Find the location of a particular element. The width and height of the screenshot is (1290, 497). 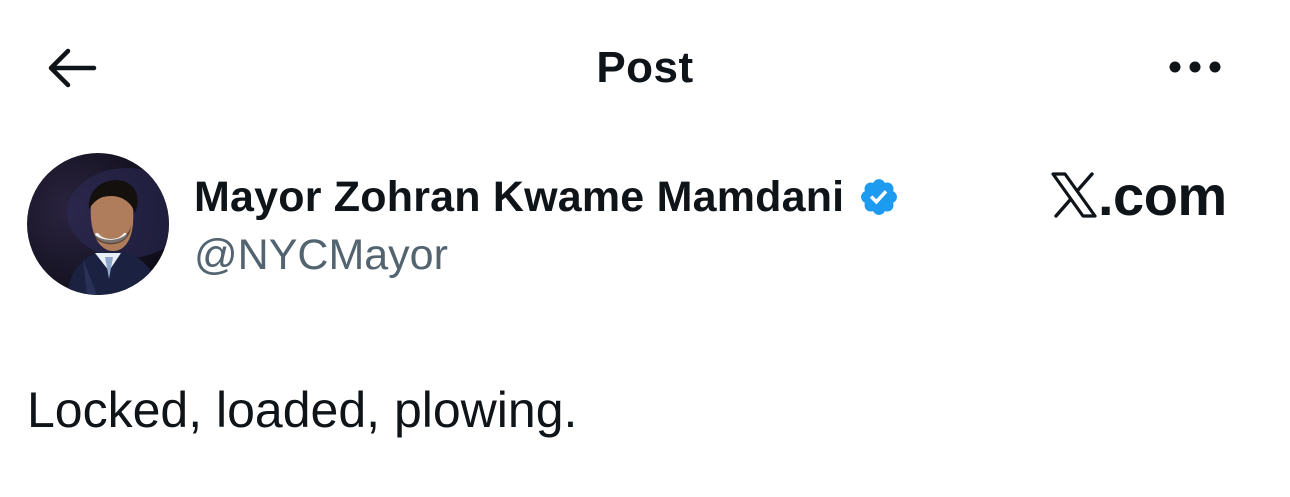

x-logo-icon is located at coordinates (1074, 195).